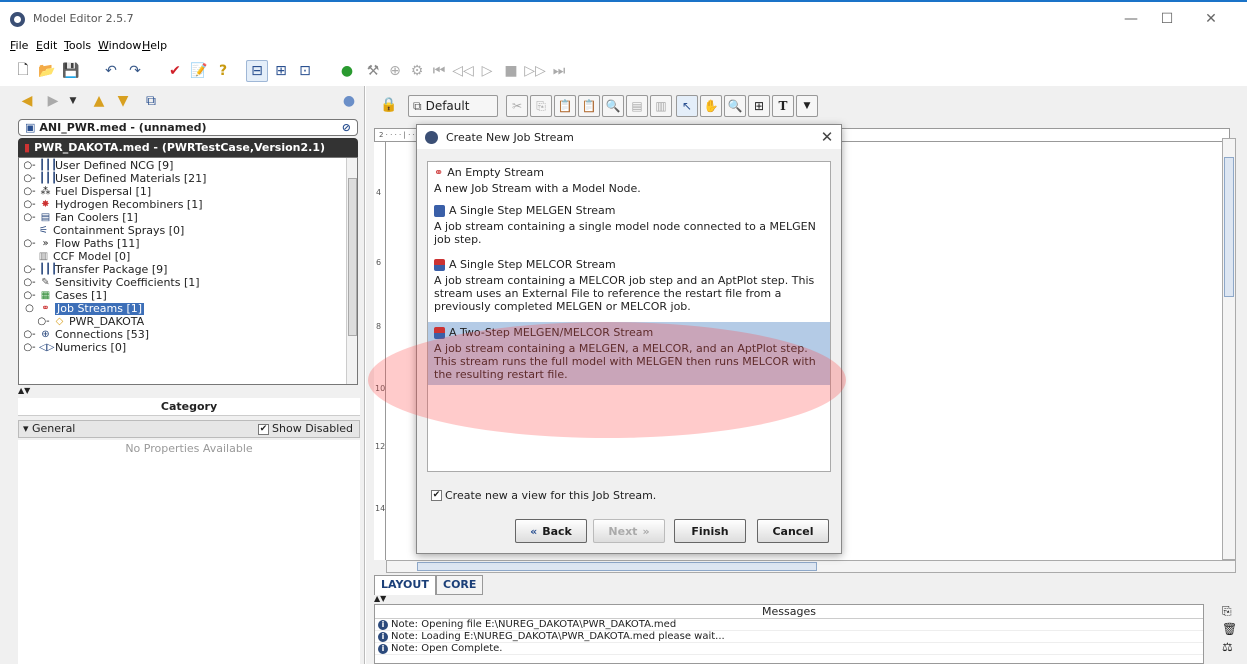 This screenshot has width=1247, height=664. I want to click on cut-icon: ✂, so click(517, 106).